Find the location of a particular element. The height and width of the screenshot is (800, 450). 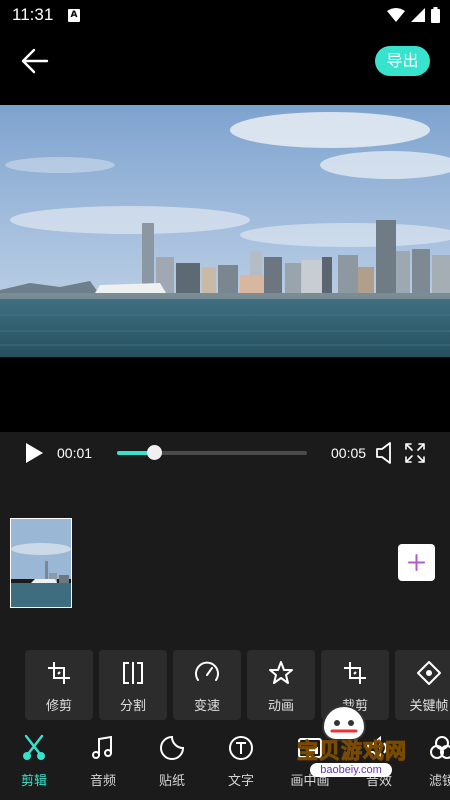

header-bar: 导出 is located at coordinates (225, 67).